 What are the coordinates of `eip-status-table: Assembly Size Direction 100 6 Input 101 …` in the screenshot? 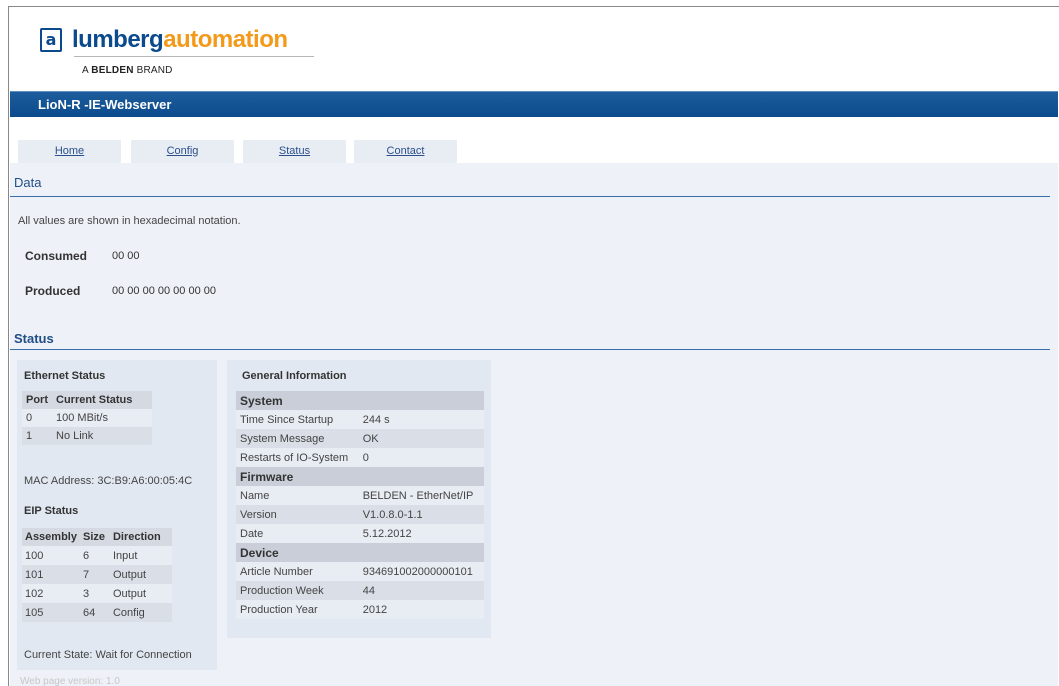 It's located at (97, 575).